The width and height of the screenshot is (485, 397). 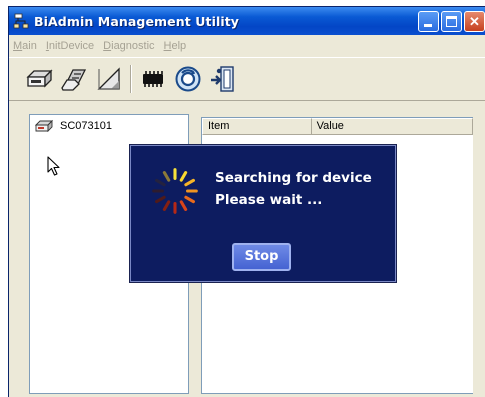 What do you see at coordinates (261, 257) in the screenshot?
I see `stop-button: Stop` at bounding box center [261, 257].